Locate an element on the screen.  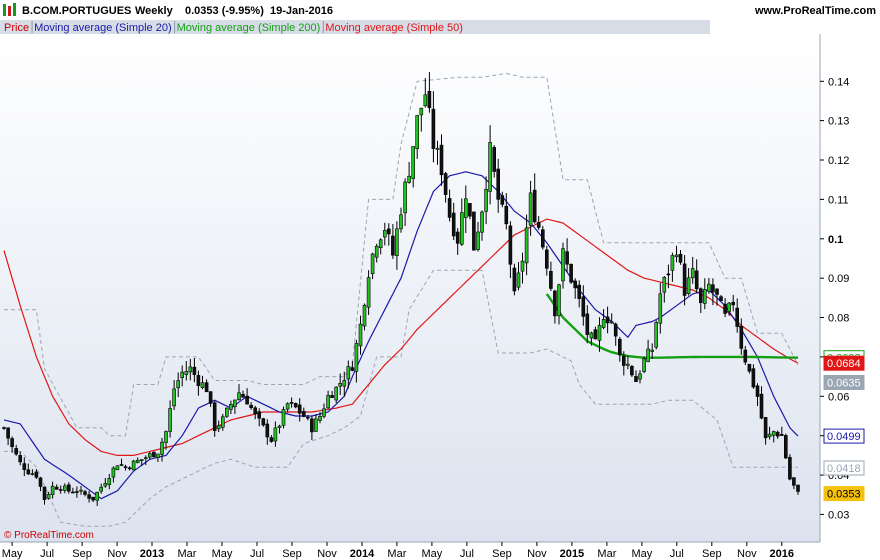
y-tick-label: 0.09 is located at coordinates (838, 279).